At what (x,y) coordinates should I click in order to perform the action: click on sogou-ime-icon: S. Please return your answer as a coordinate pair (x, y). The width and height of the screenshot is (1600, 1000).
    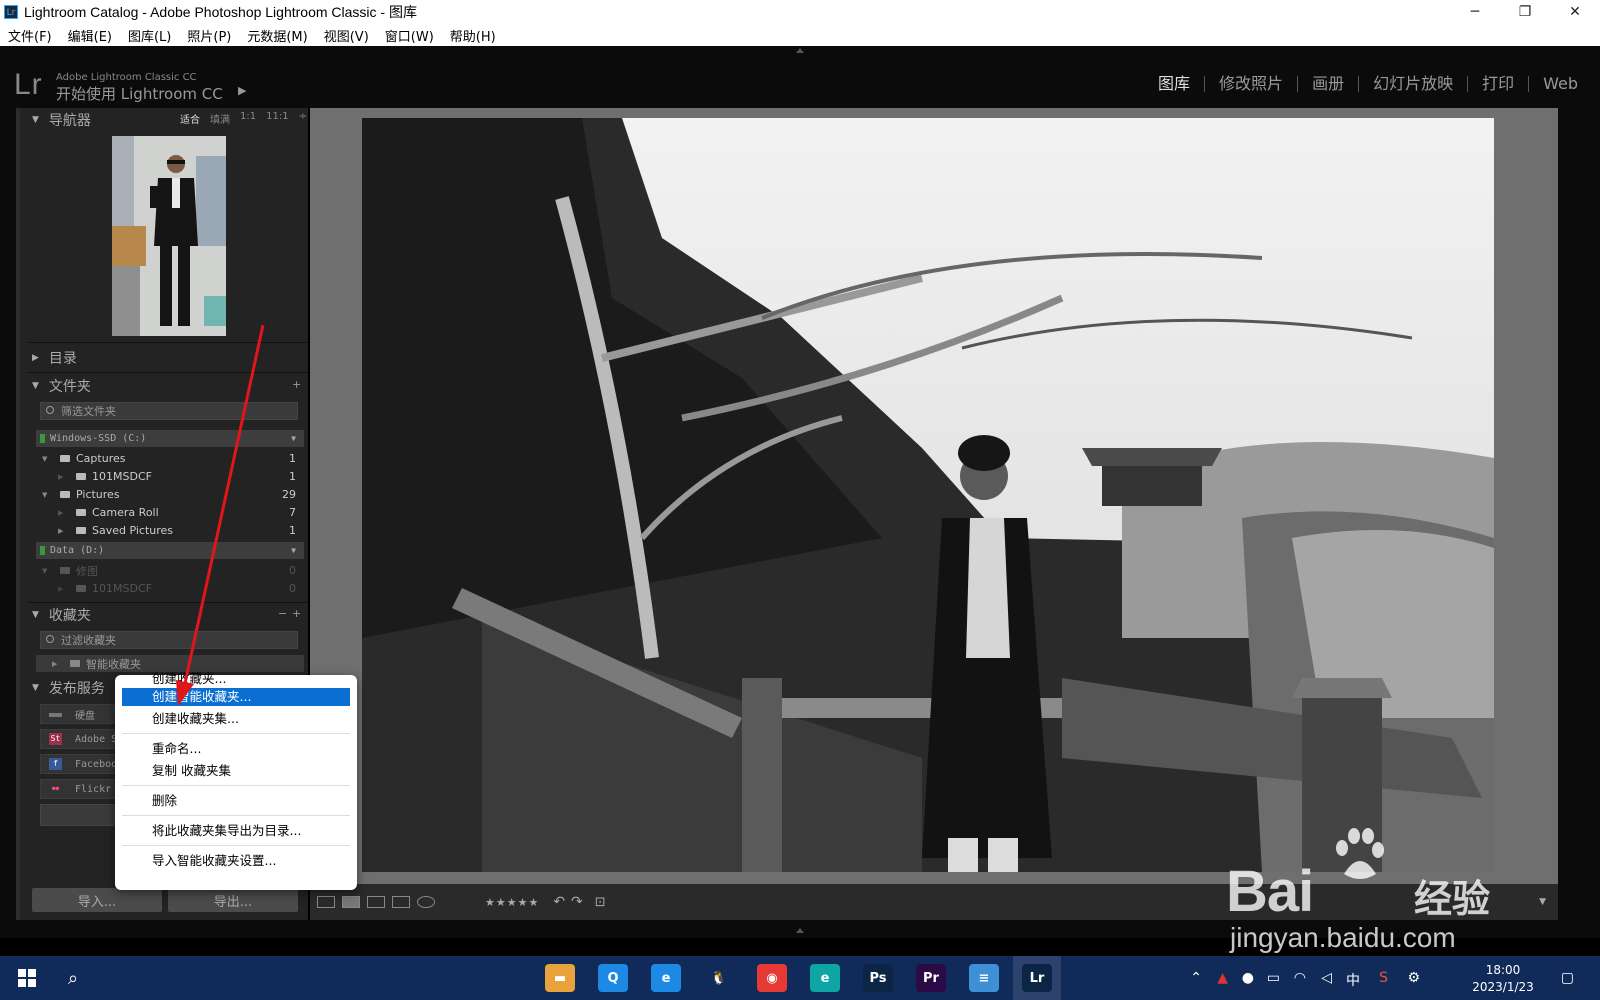
    Looking at the image, I should click on (1383, 978).